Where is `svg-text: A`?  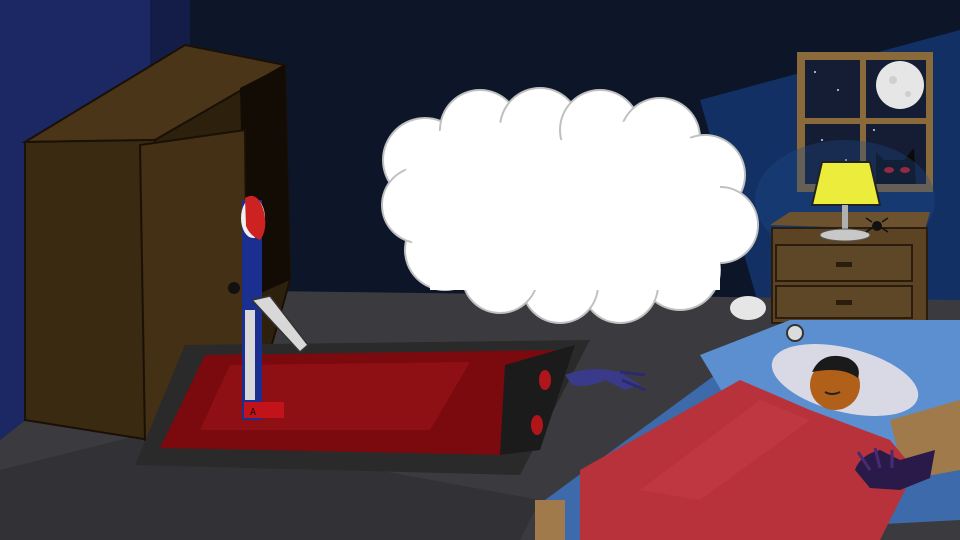
svg-text: A is located at coordinates (253, 412).